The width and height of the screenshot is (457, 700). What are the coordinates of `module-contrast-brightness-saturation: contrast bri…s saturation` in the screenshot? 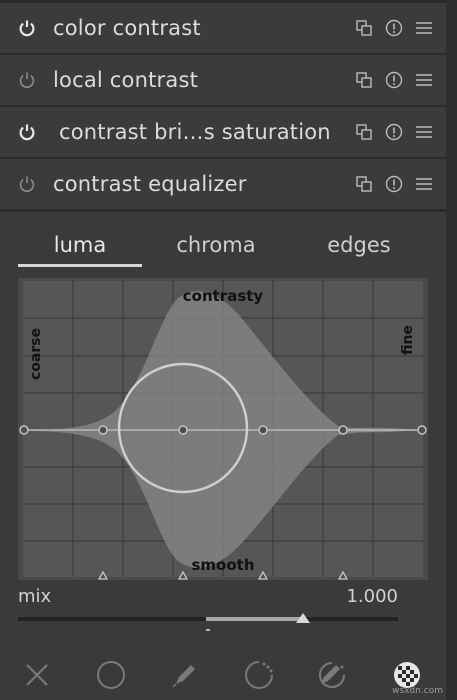 It's located at (223, 133).